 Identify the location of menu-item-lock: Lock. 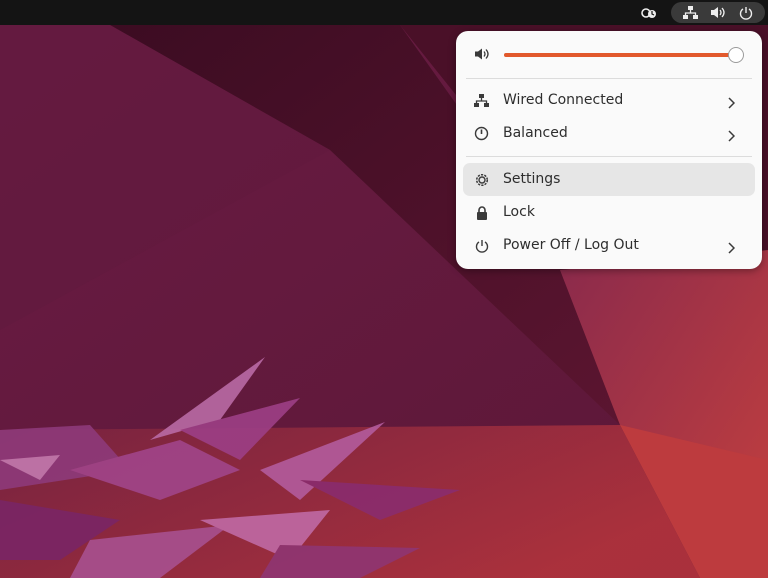
(609, 212).